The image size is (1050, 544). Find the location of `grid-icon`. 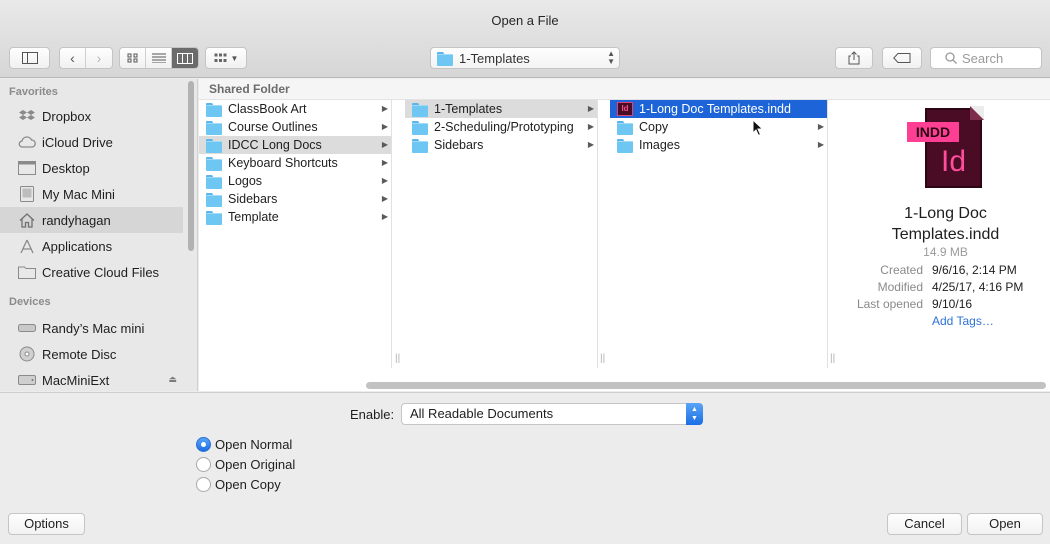

grid-icon is located at coordinates (132, 58).